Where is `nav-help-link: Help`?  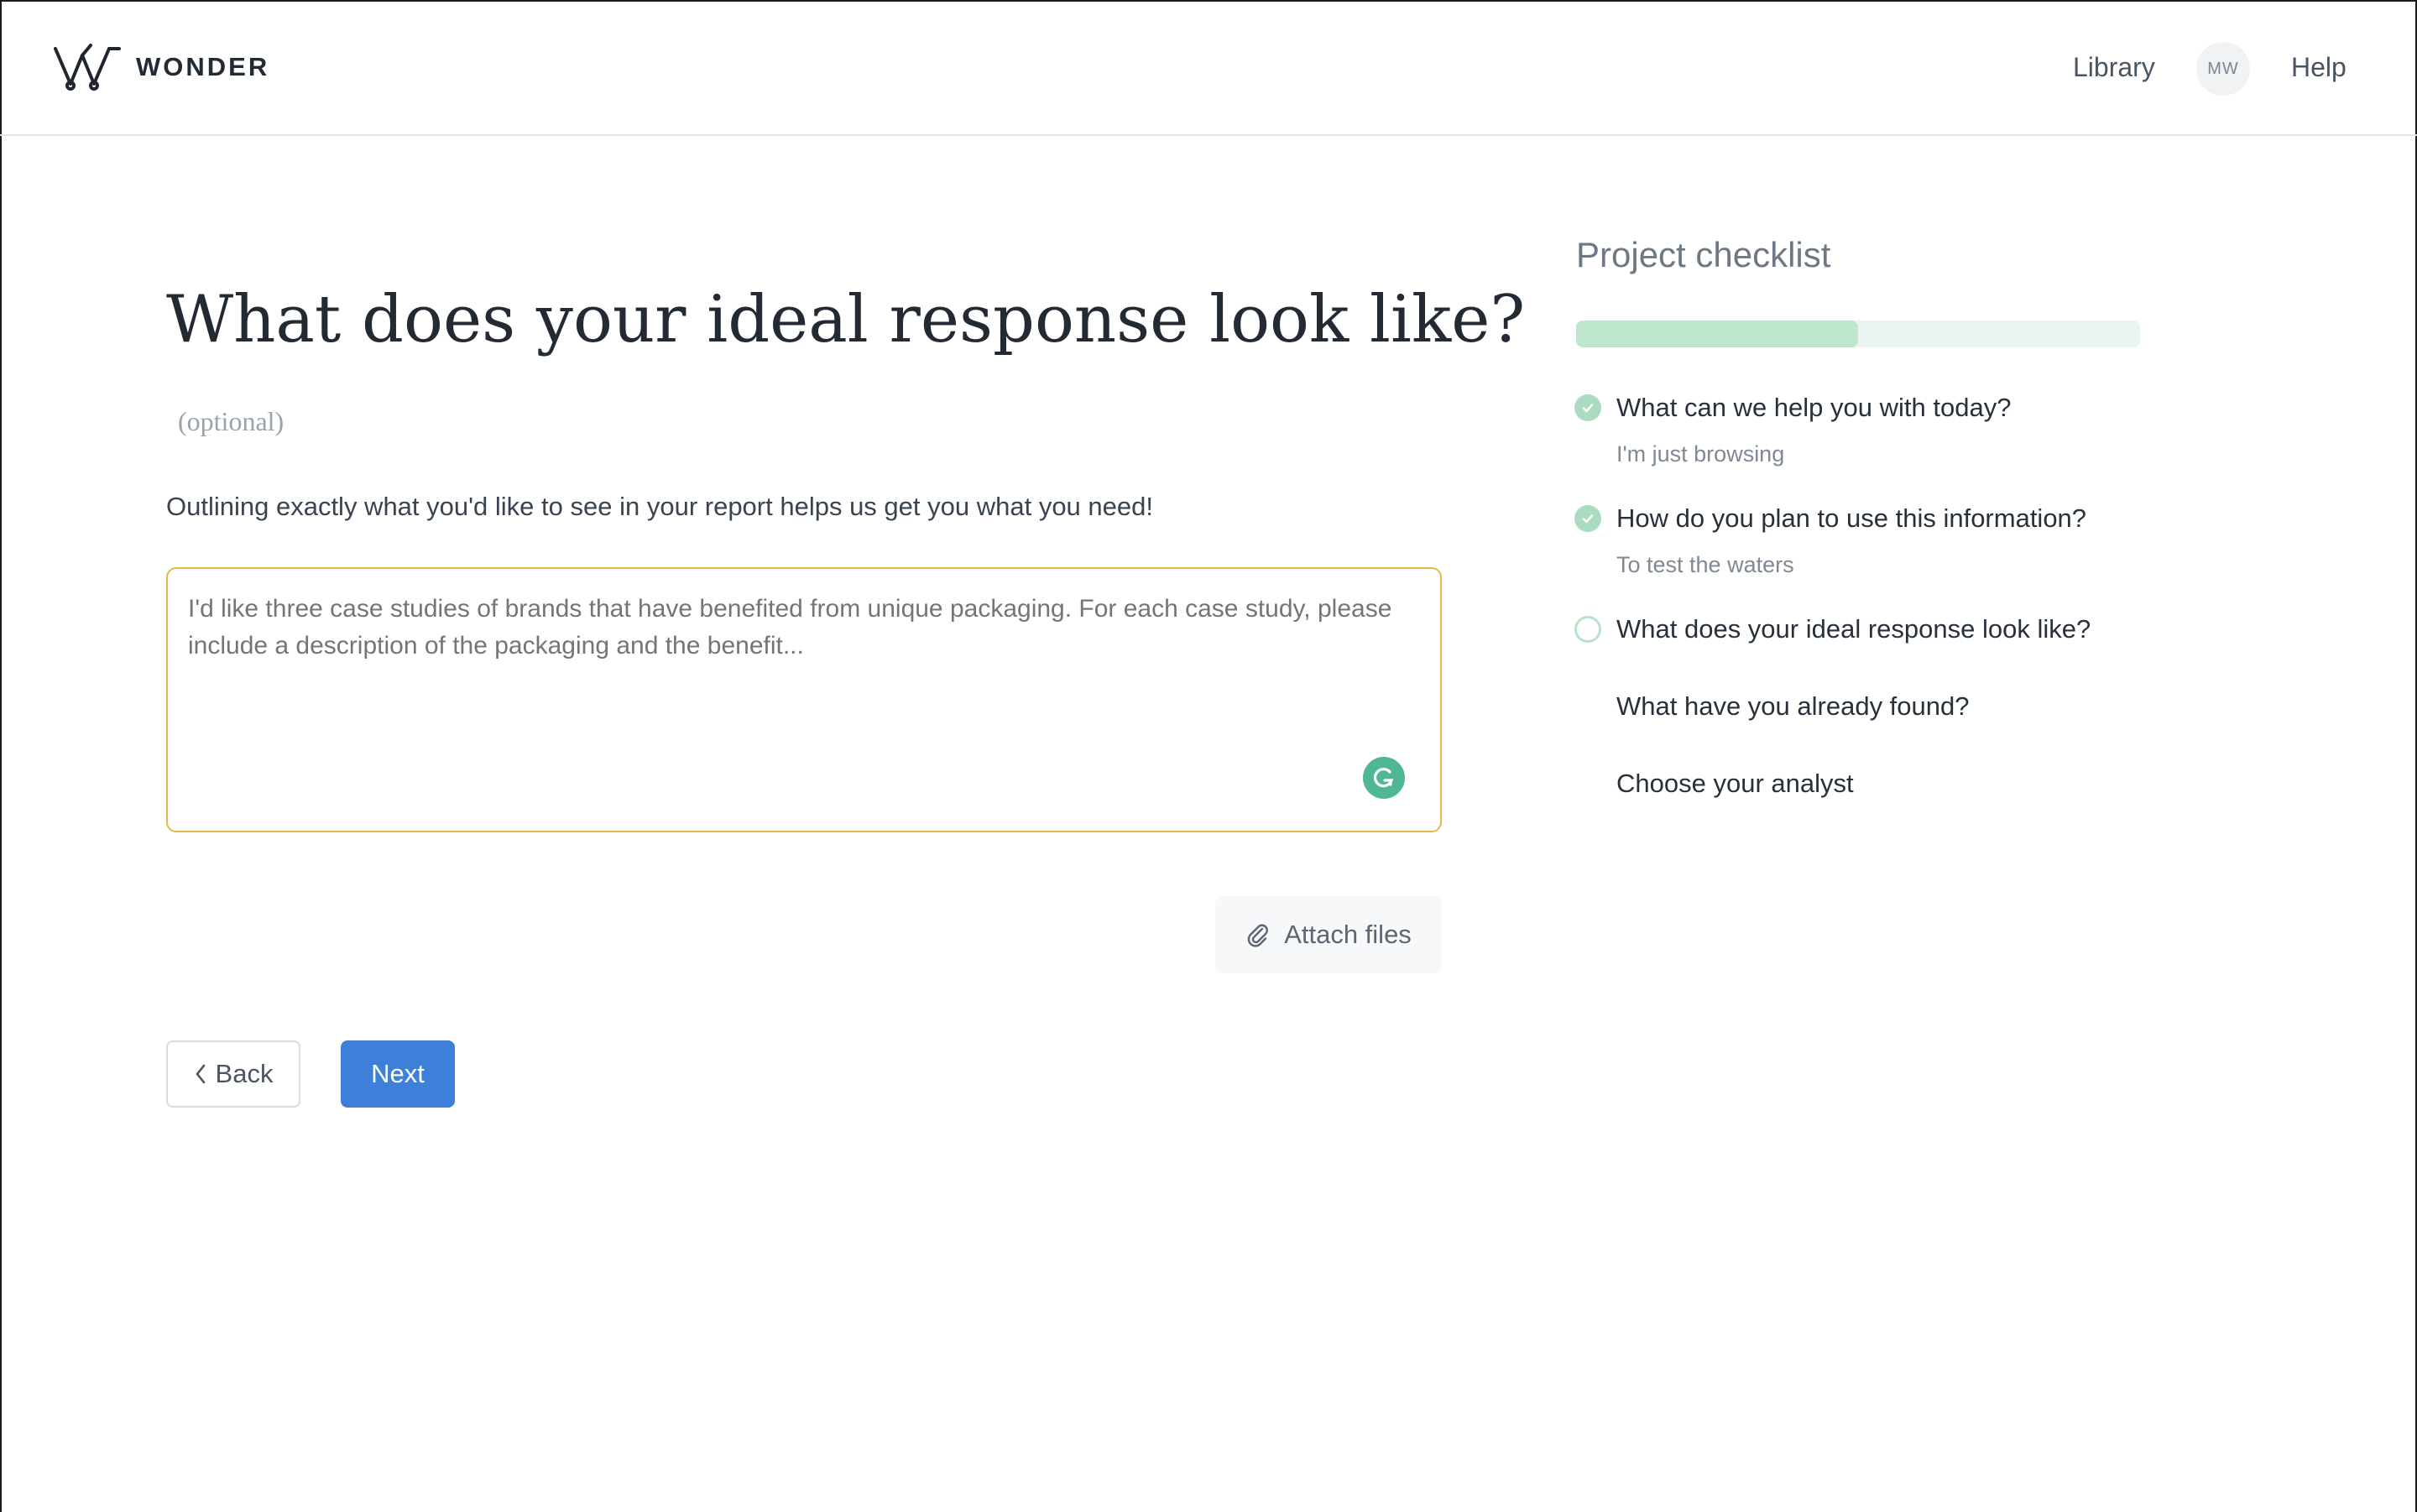 nav-help-link: Help is located at coordinates (2319, 67).